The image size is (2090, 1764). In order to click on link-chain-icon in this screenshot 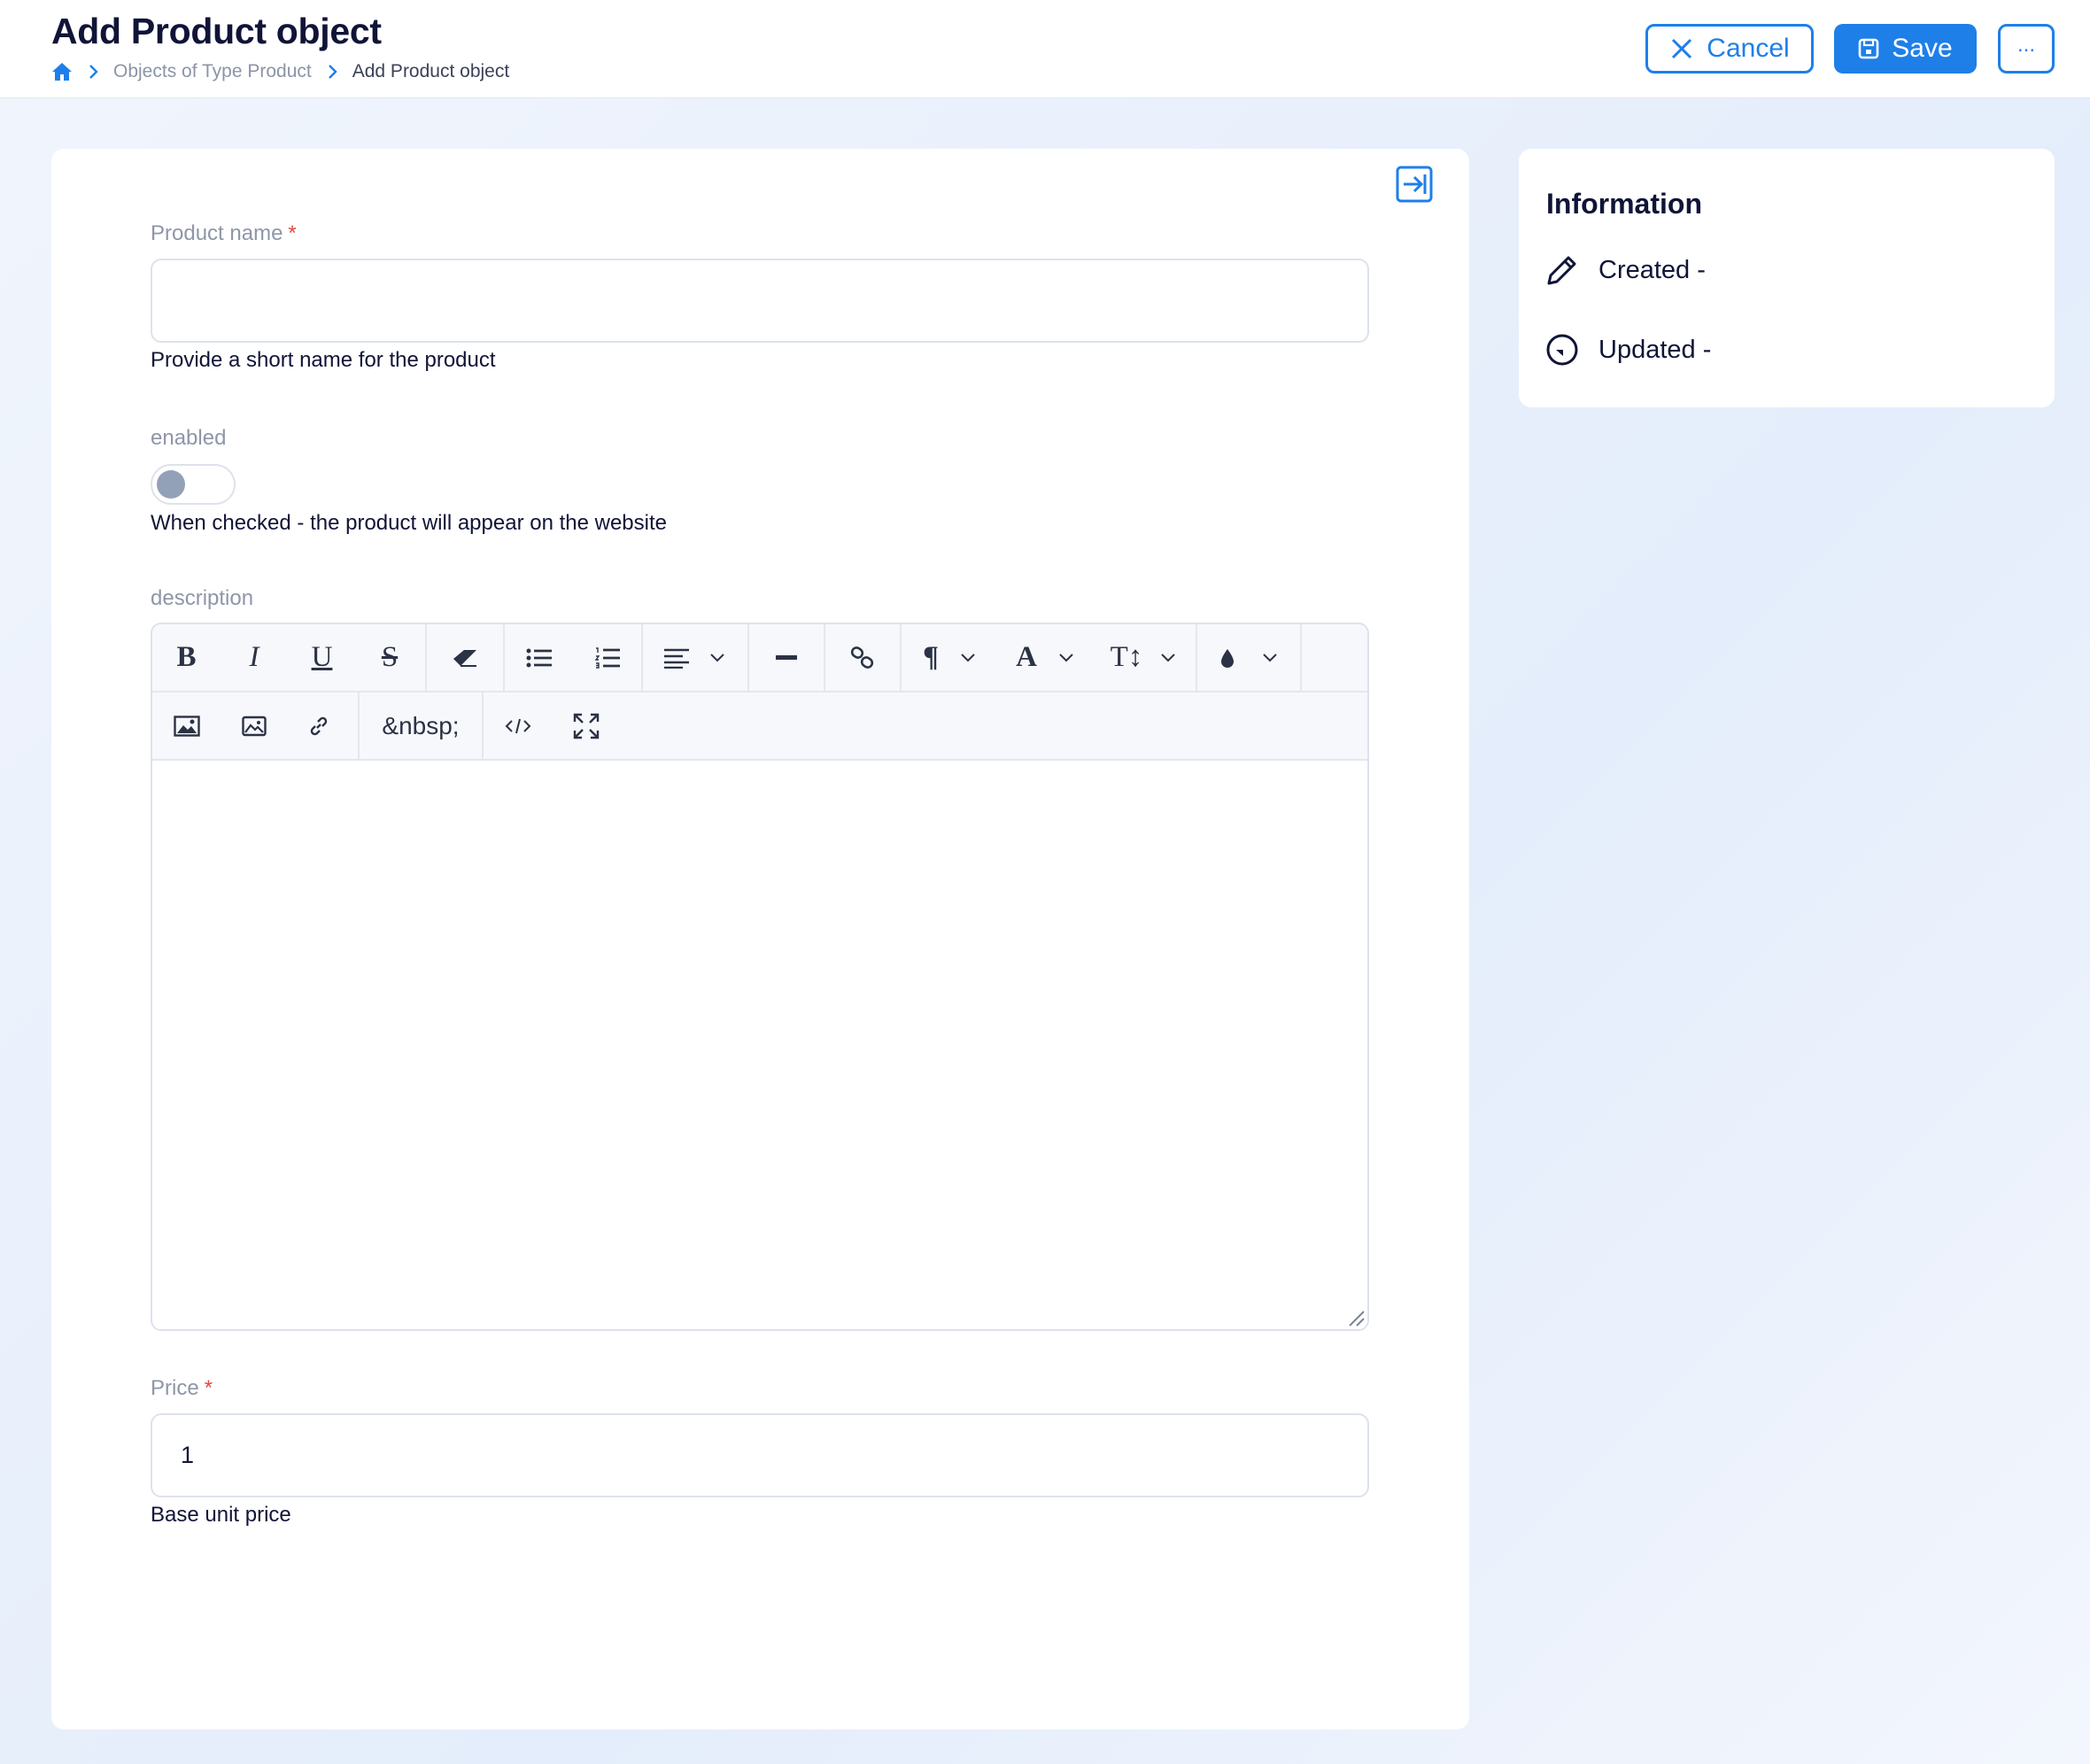, I will do `click(319, 725)`.